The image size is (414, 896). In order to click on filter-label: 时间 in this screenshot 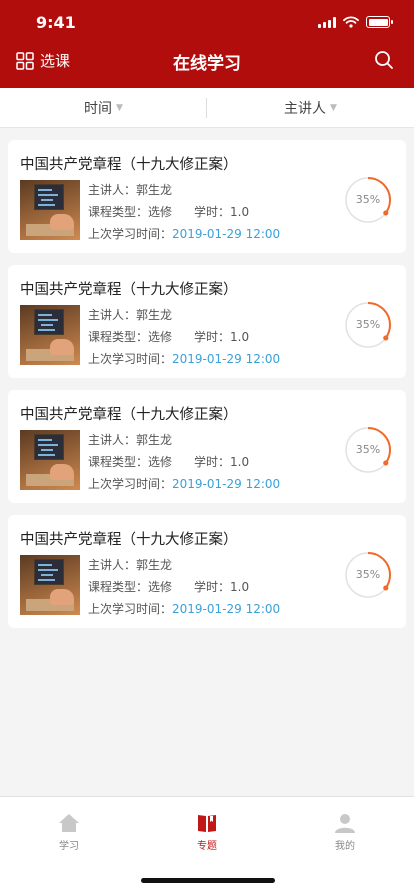, I will do `click(98, 108)`.